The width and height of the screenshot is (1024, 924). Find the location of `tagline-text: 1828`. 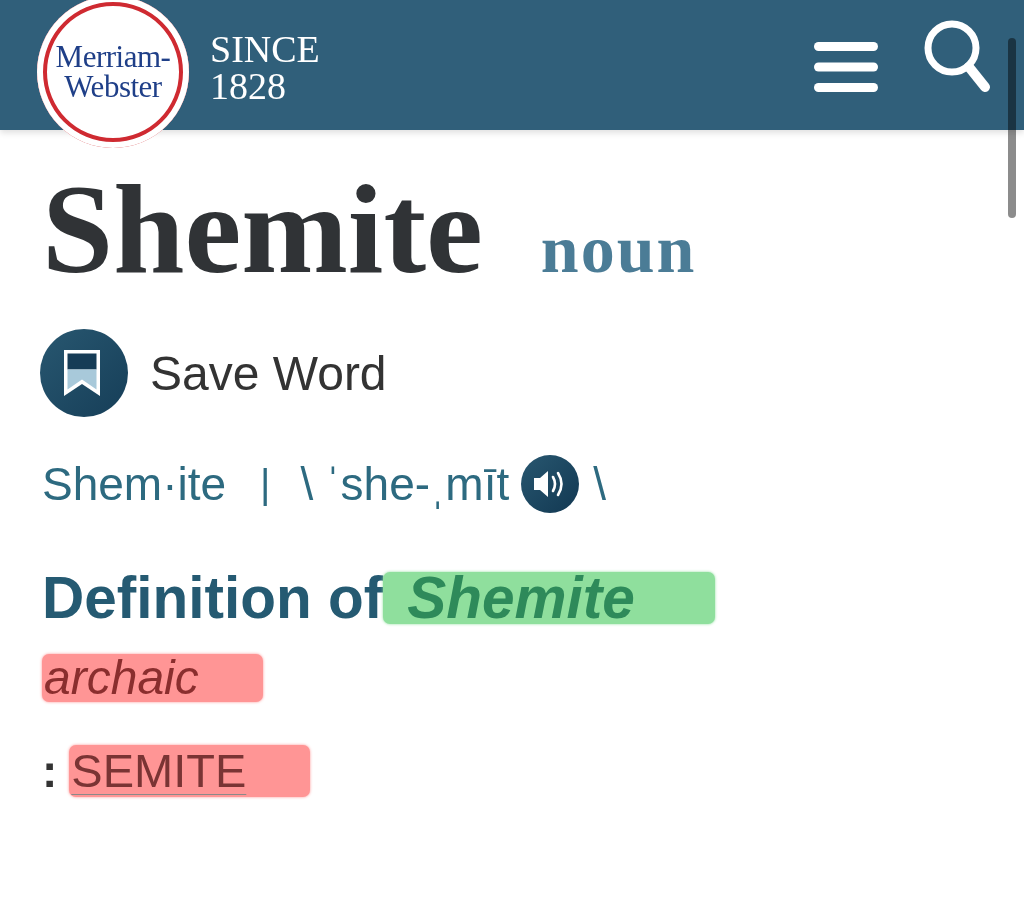

tagline-text: 1828 is located at coordinates (248, 86).